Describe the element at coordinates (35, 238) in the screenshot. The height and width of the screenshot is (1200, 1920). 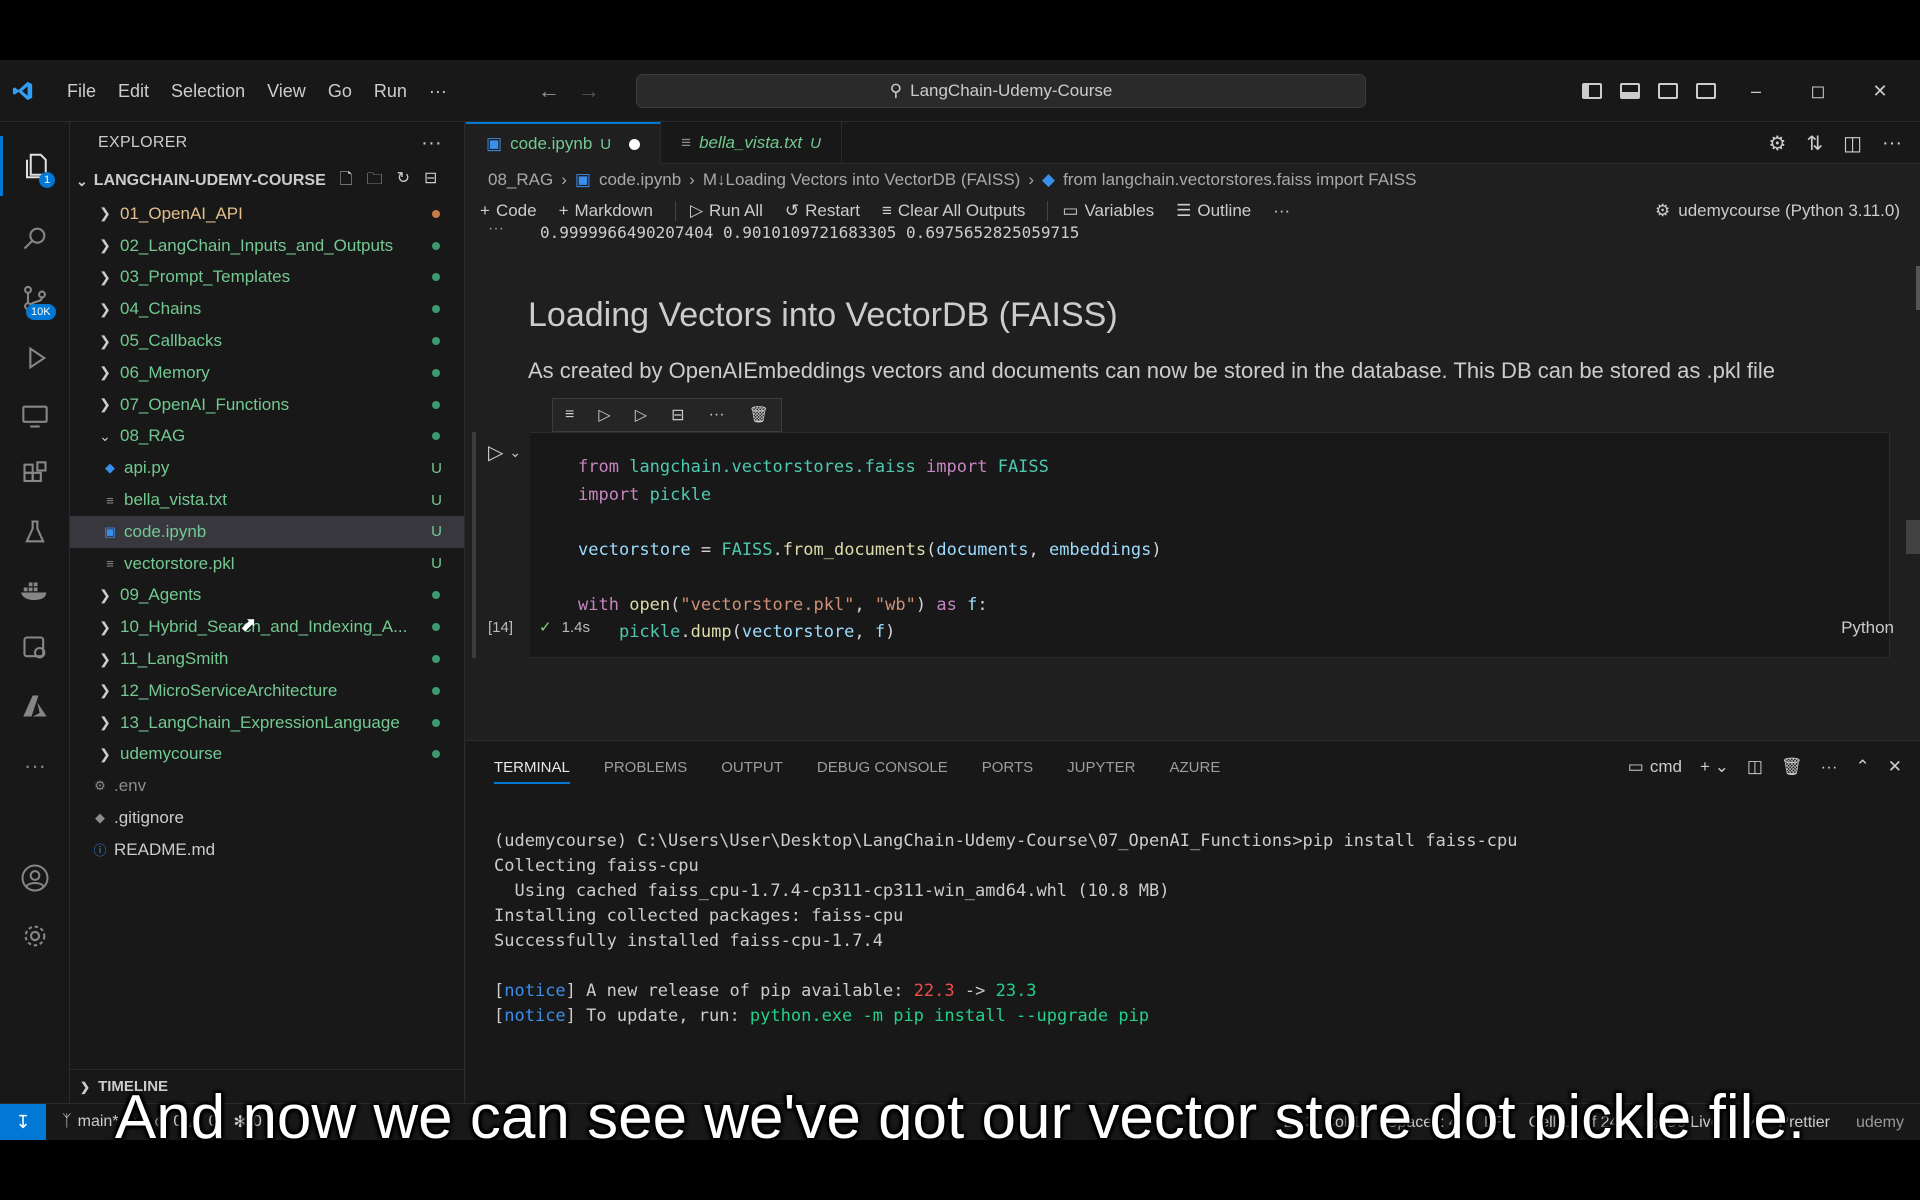
I see `search-icon` at that location.